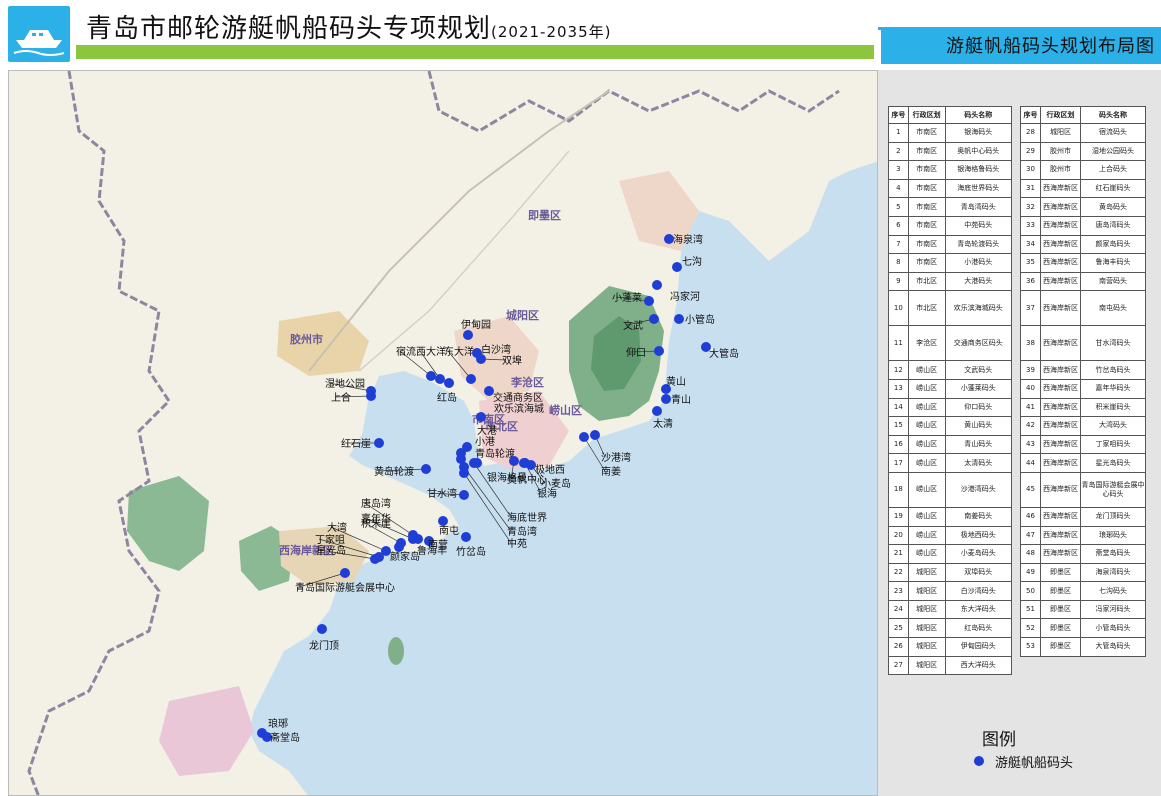 The width and height of the screenshot is (1161, 796). I want to click on table-cell-name: 嘉年华码头, so click(1113, 388).